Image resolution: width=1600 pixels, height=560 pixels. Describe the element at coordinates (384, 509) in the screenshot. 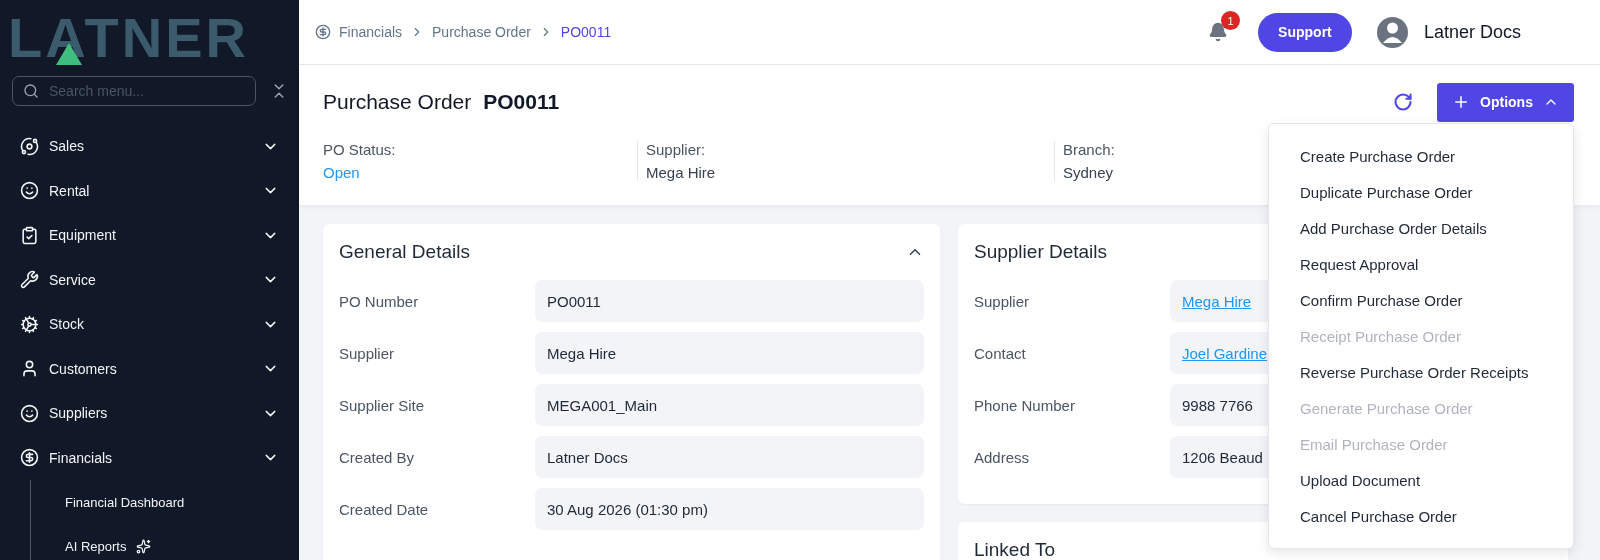

I see `field-label: Created Date` at that location.